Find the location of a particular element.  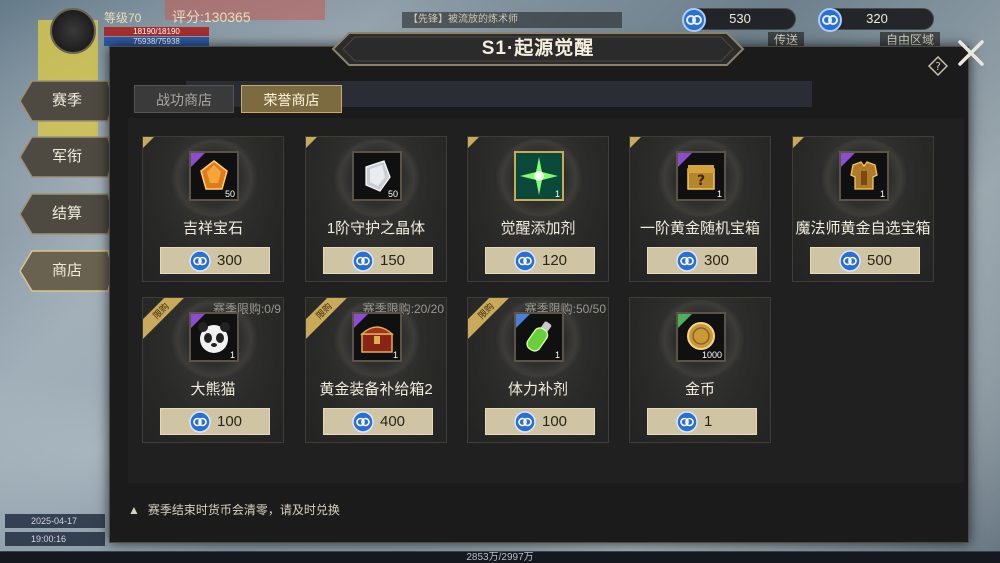

item-name: 黄金装备补给箱2 is located at coordinates (376, 389).